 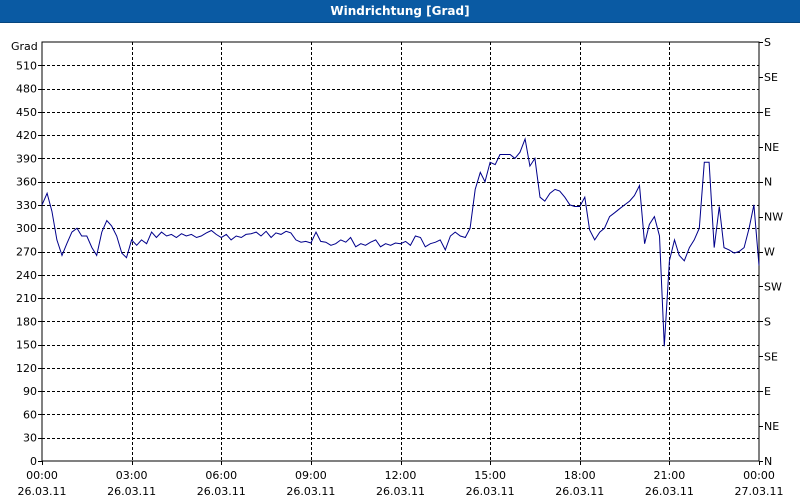 What do you see at coordinates (30, 438) in the screenshot?
I see `y-tick-label: 30` at bounding box center [30, 438].